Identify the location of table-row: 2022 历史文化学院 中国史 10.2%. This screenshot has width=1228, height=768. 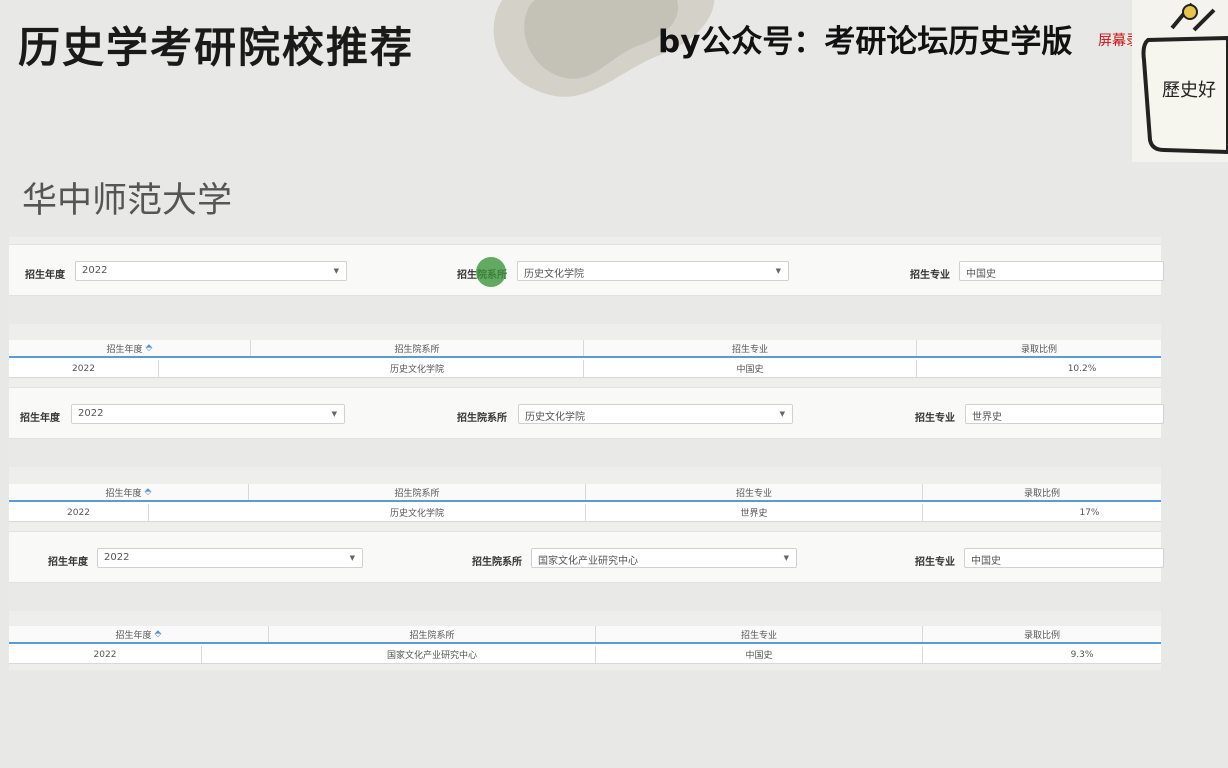
(585, 369).